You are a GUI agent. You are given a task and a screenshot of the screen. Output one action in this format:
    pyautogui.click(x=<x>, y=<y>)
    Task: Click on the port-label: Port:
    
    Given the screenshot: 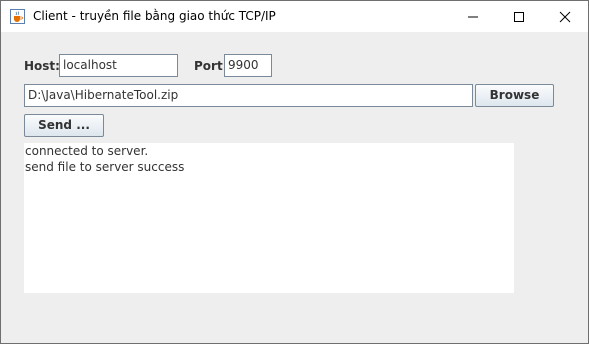 What is the action you would take?
    pyautogui.click(x=211, y=66)
    